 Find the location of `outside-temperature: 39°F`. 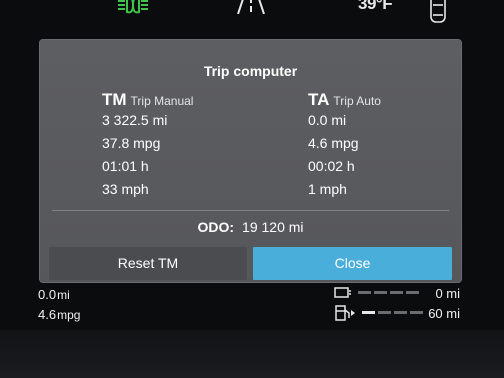

outside-temperature: 39°F is located at coordinates (375, 6).